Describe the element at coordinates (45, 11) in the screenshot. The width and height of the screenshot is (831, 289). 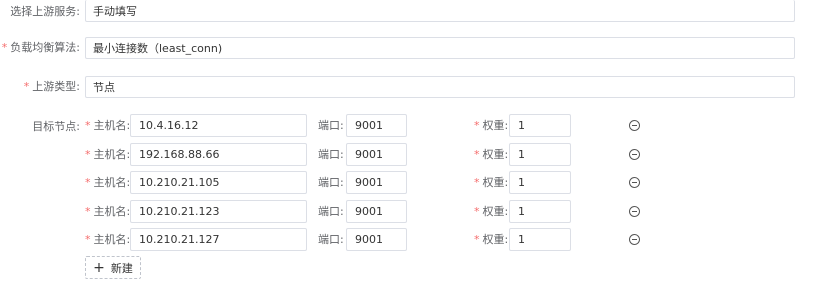
I see `upstream-service-label: 选择上游服务:` at that location.